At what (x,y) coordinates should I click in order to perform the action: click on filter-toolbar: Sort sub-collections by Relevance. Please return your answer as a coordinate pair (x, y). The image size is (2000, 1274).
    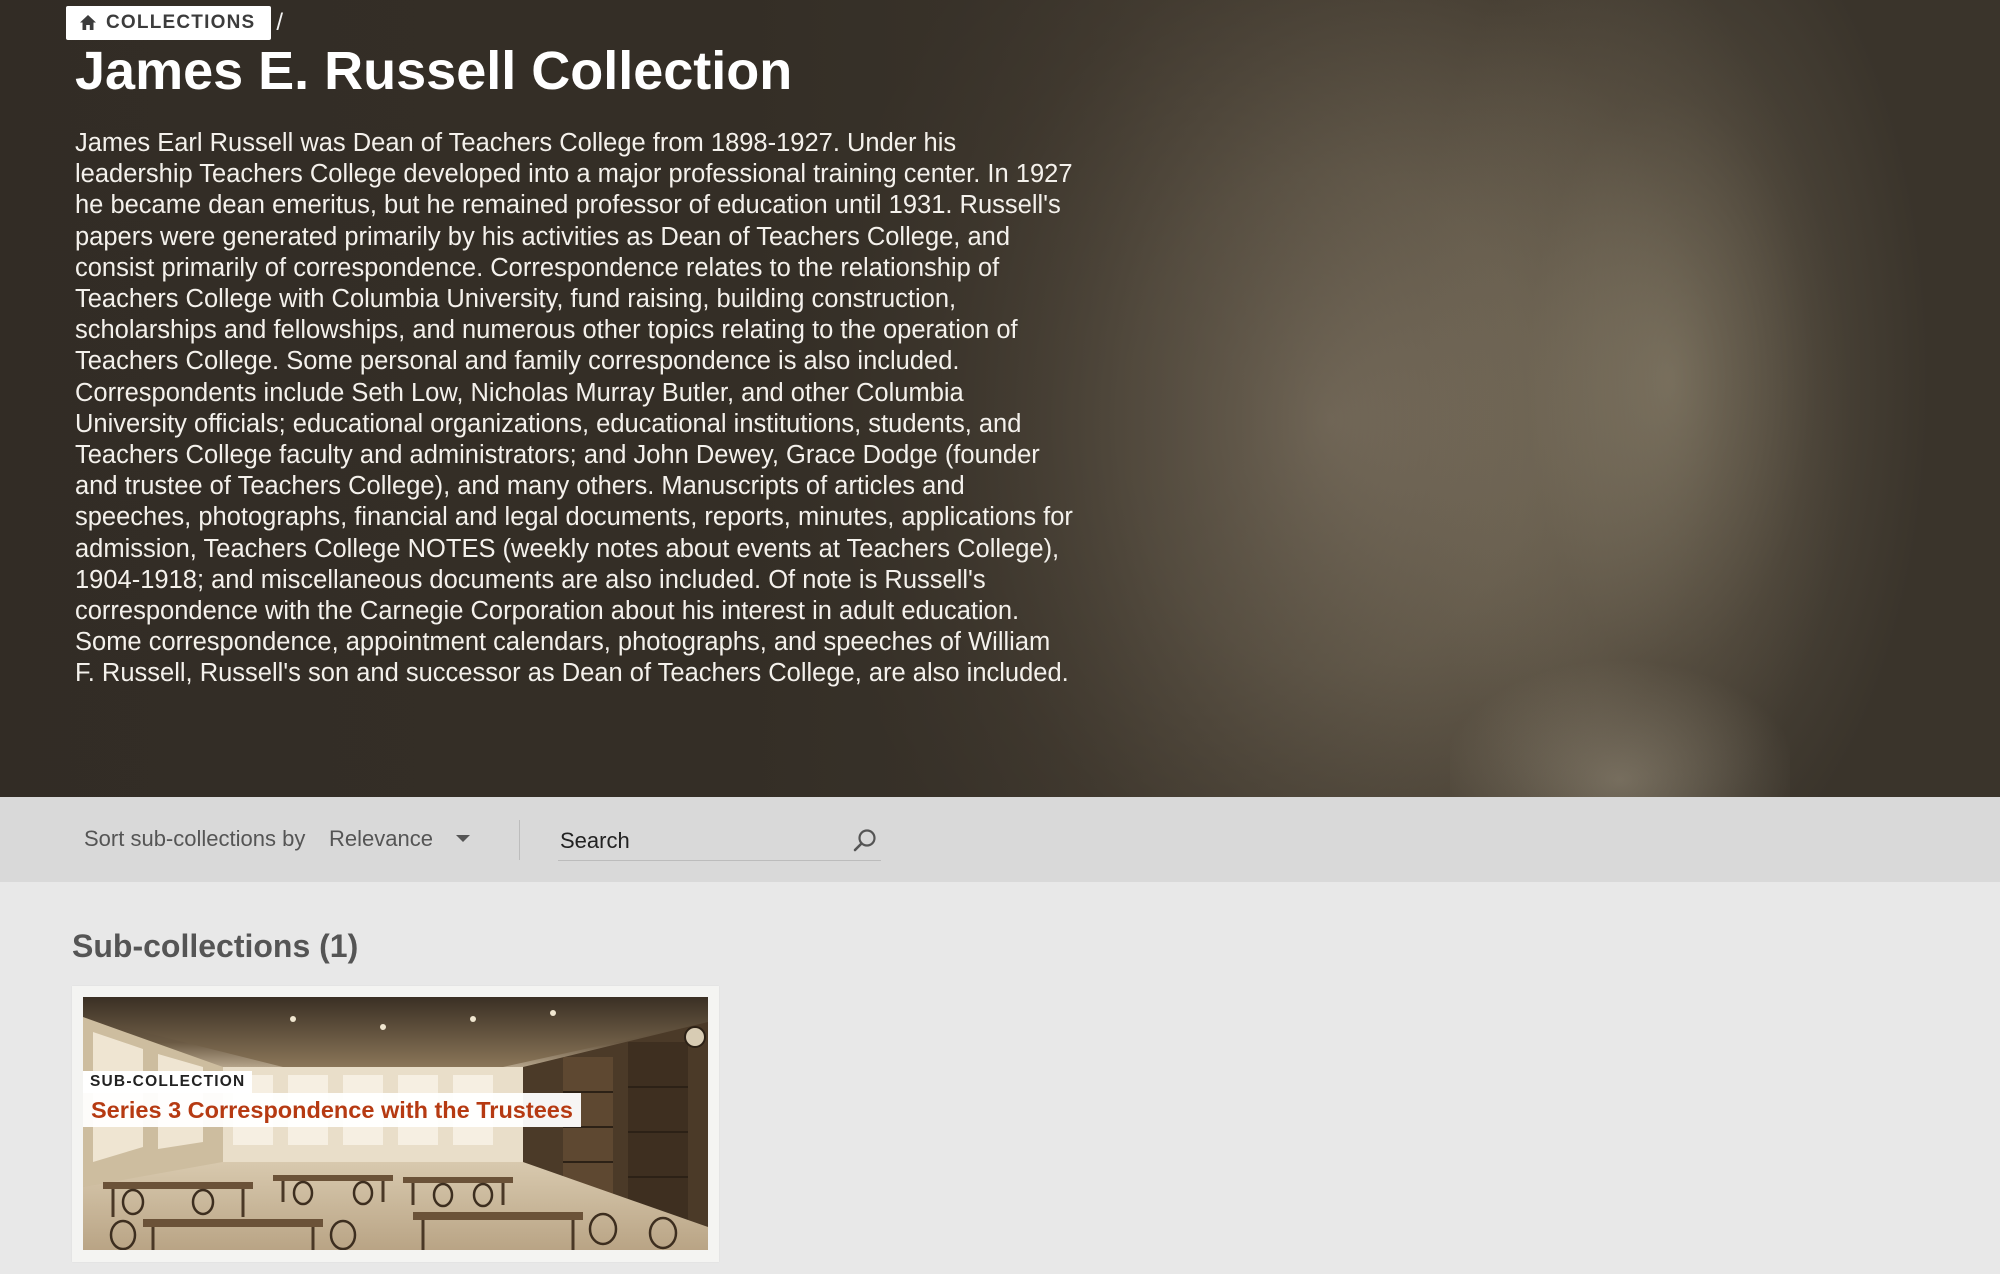
    Looking at the image, I should click on (1000, 839).